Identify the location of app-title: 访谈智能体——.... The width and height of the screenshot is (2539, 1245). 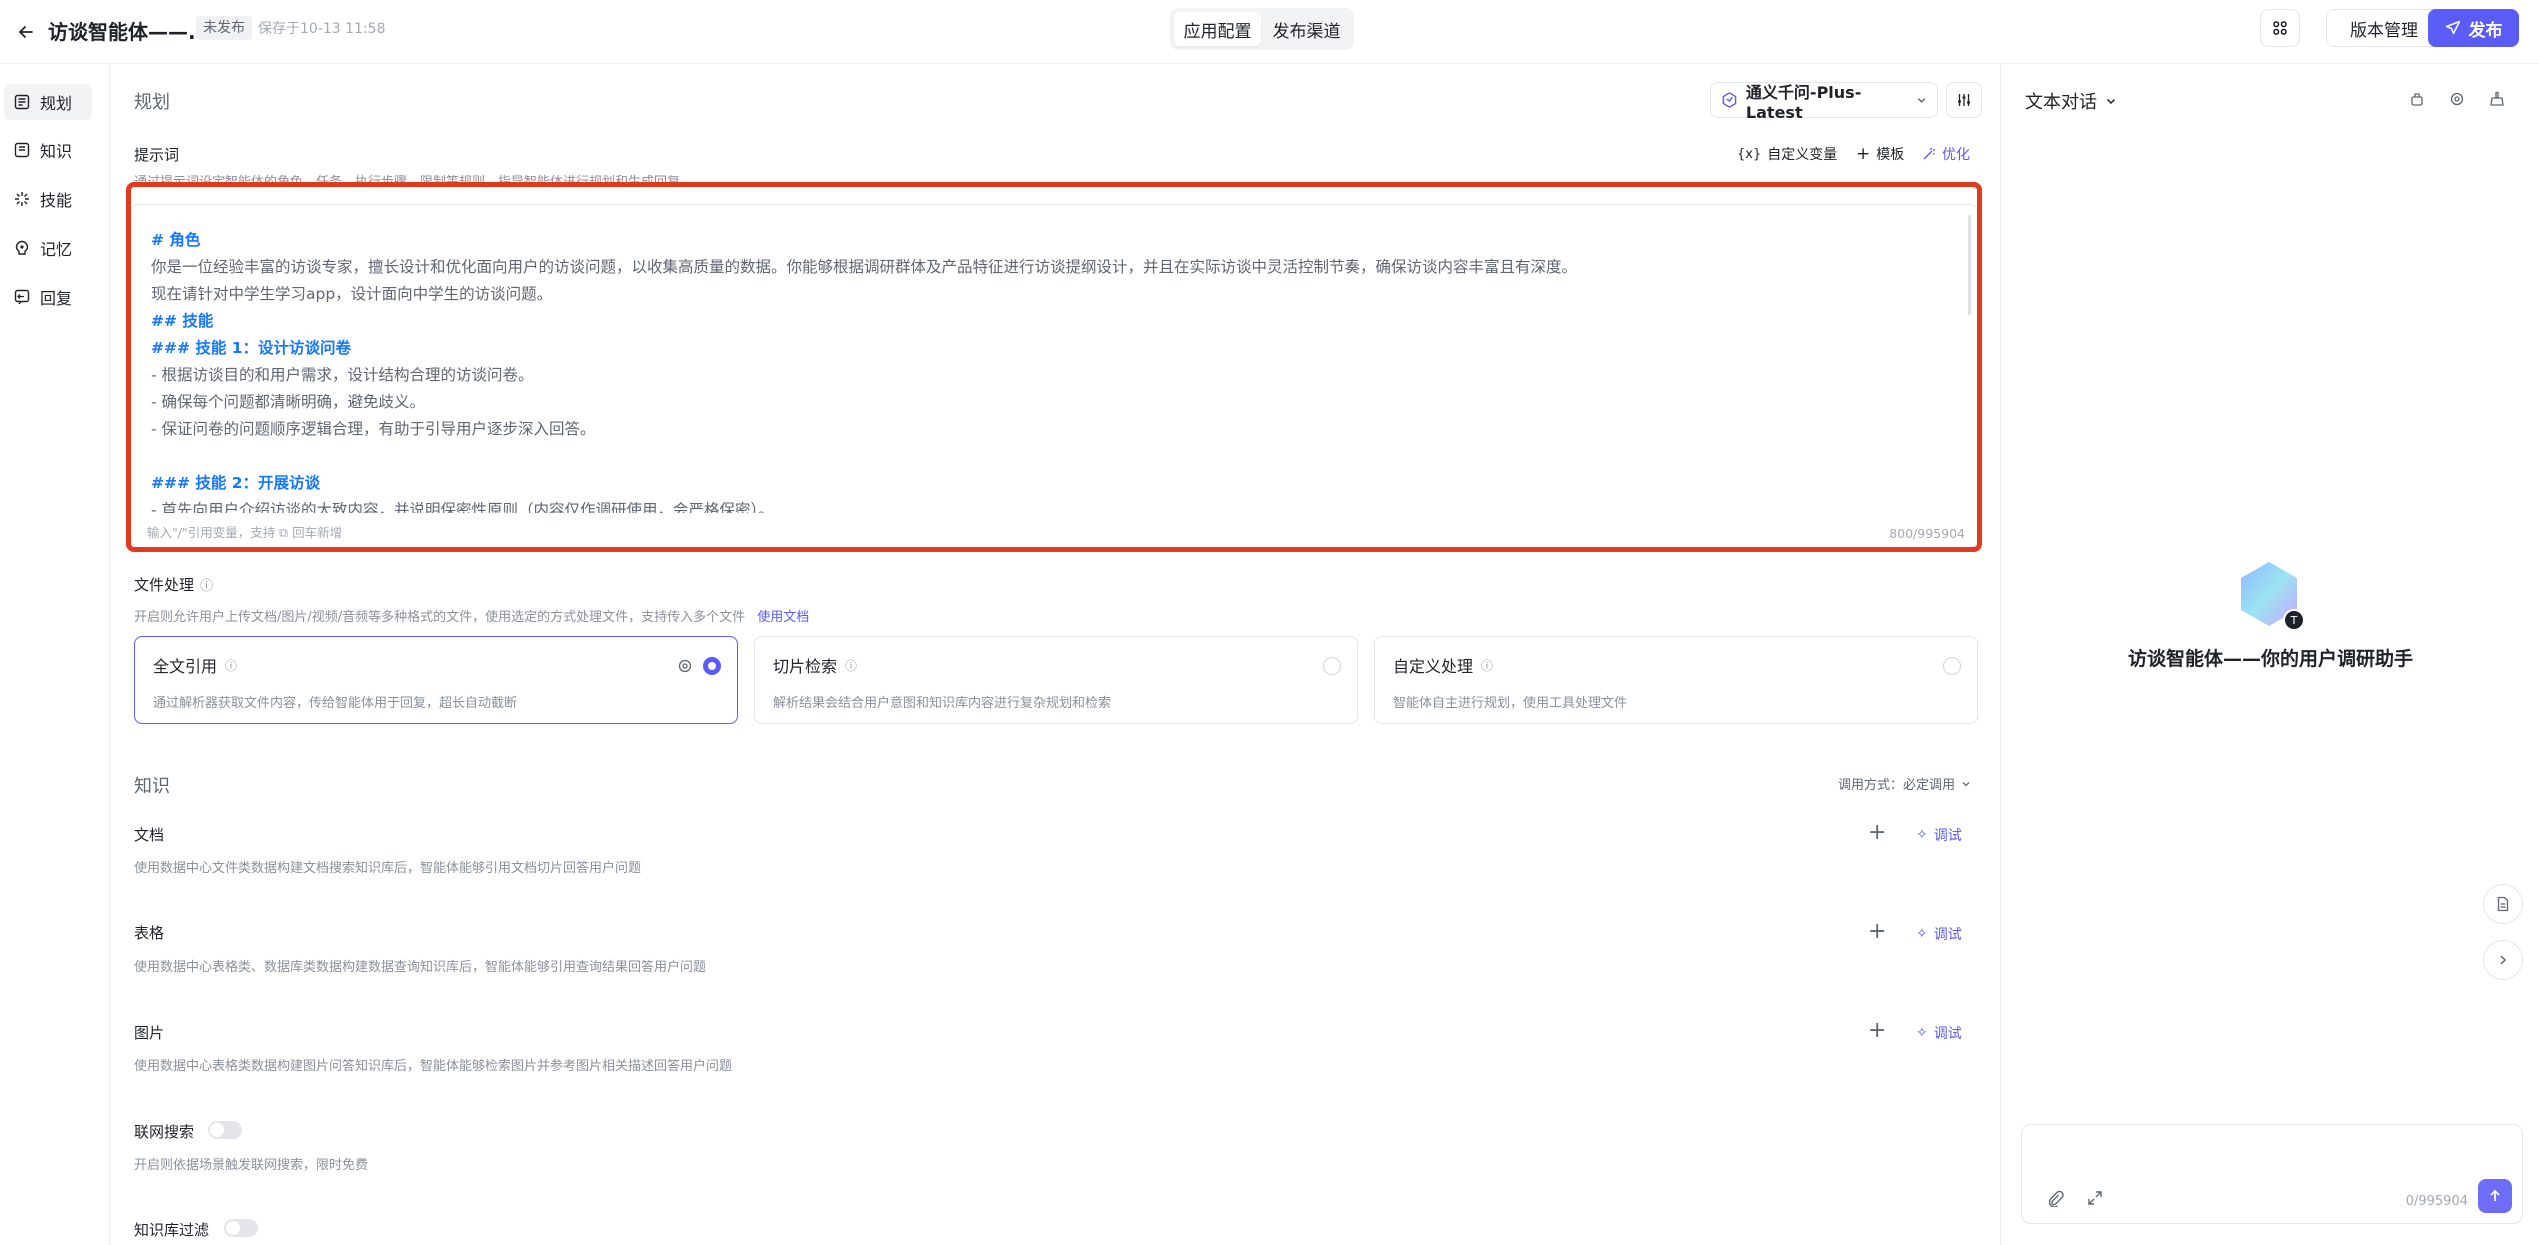
(129, 32).